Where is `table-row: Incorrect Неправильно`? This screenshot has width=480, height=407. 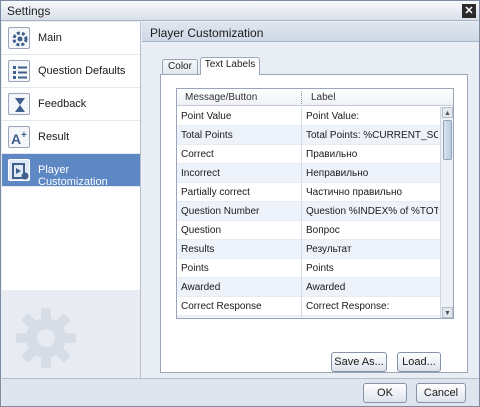
table-row: Incorrect Неправильно is located at coordinates (308, 173).